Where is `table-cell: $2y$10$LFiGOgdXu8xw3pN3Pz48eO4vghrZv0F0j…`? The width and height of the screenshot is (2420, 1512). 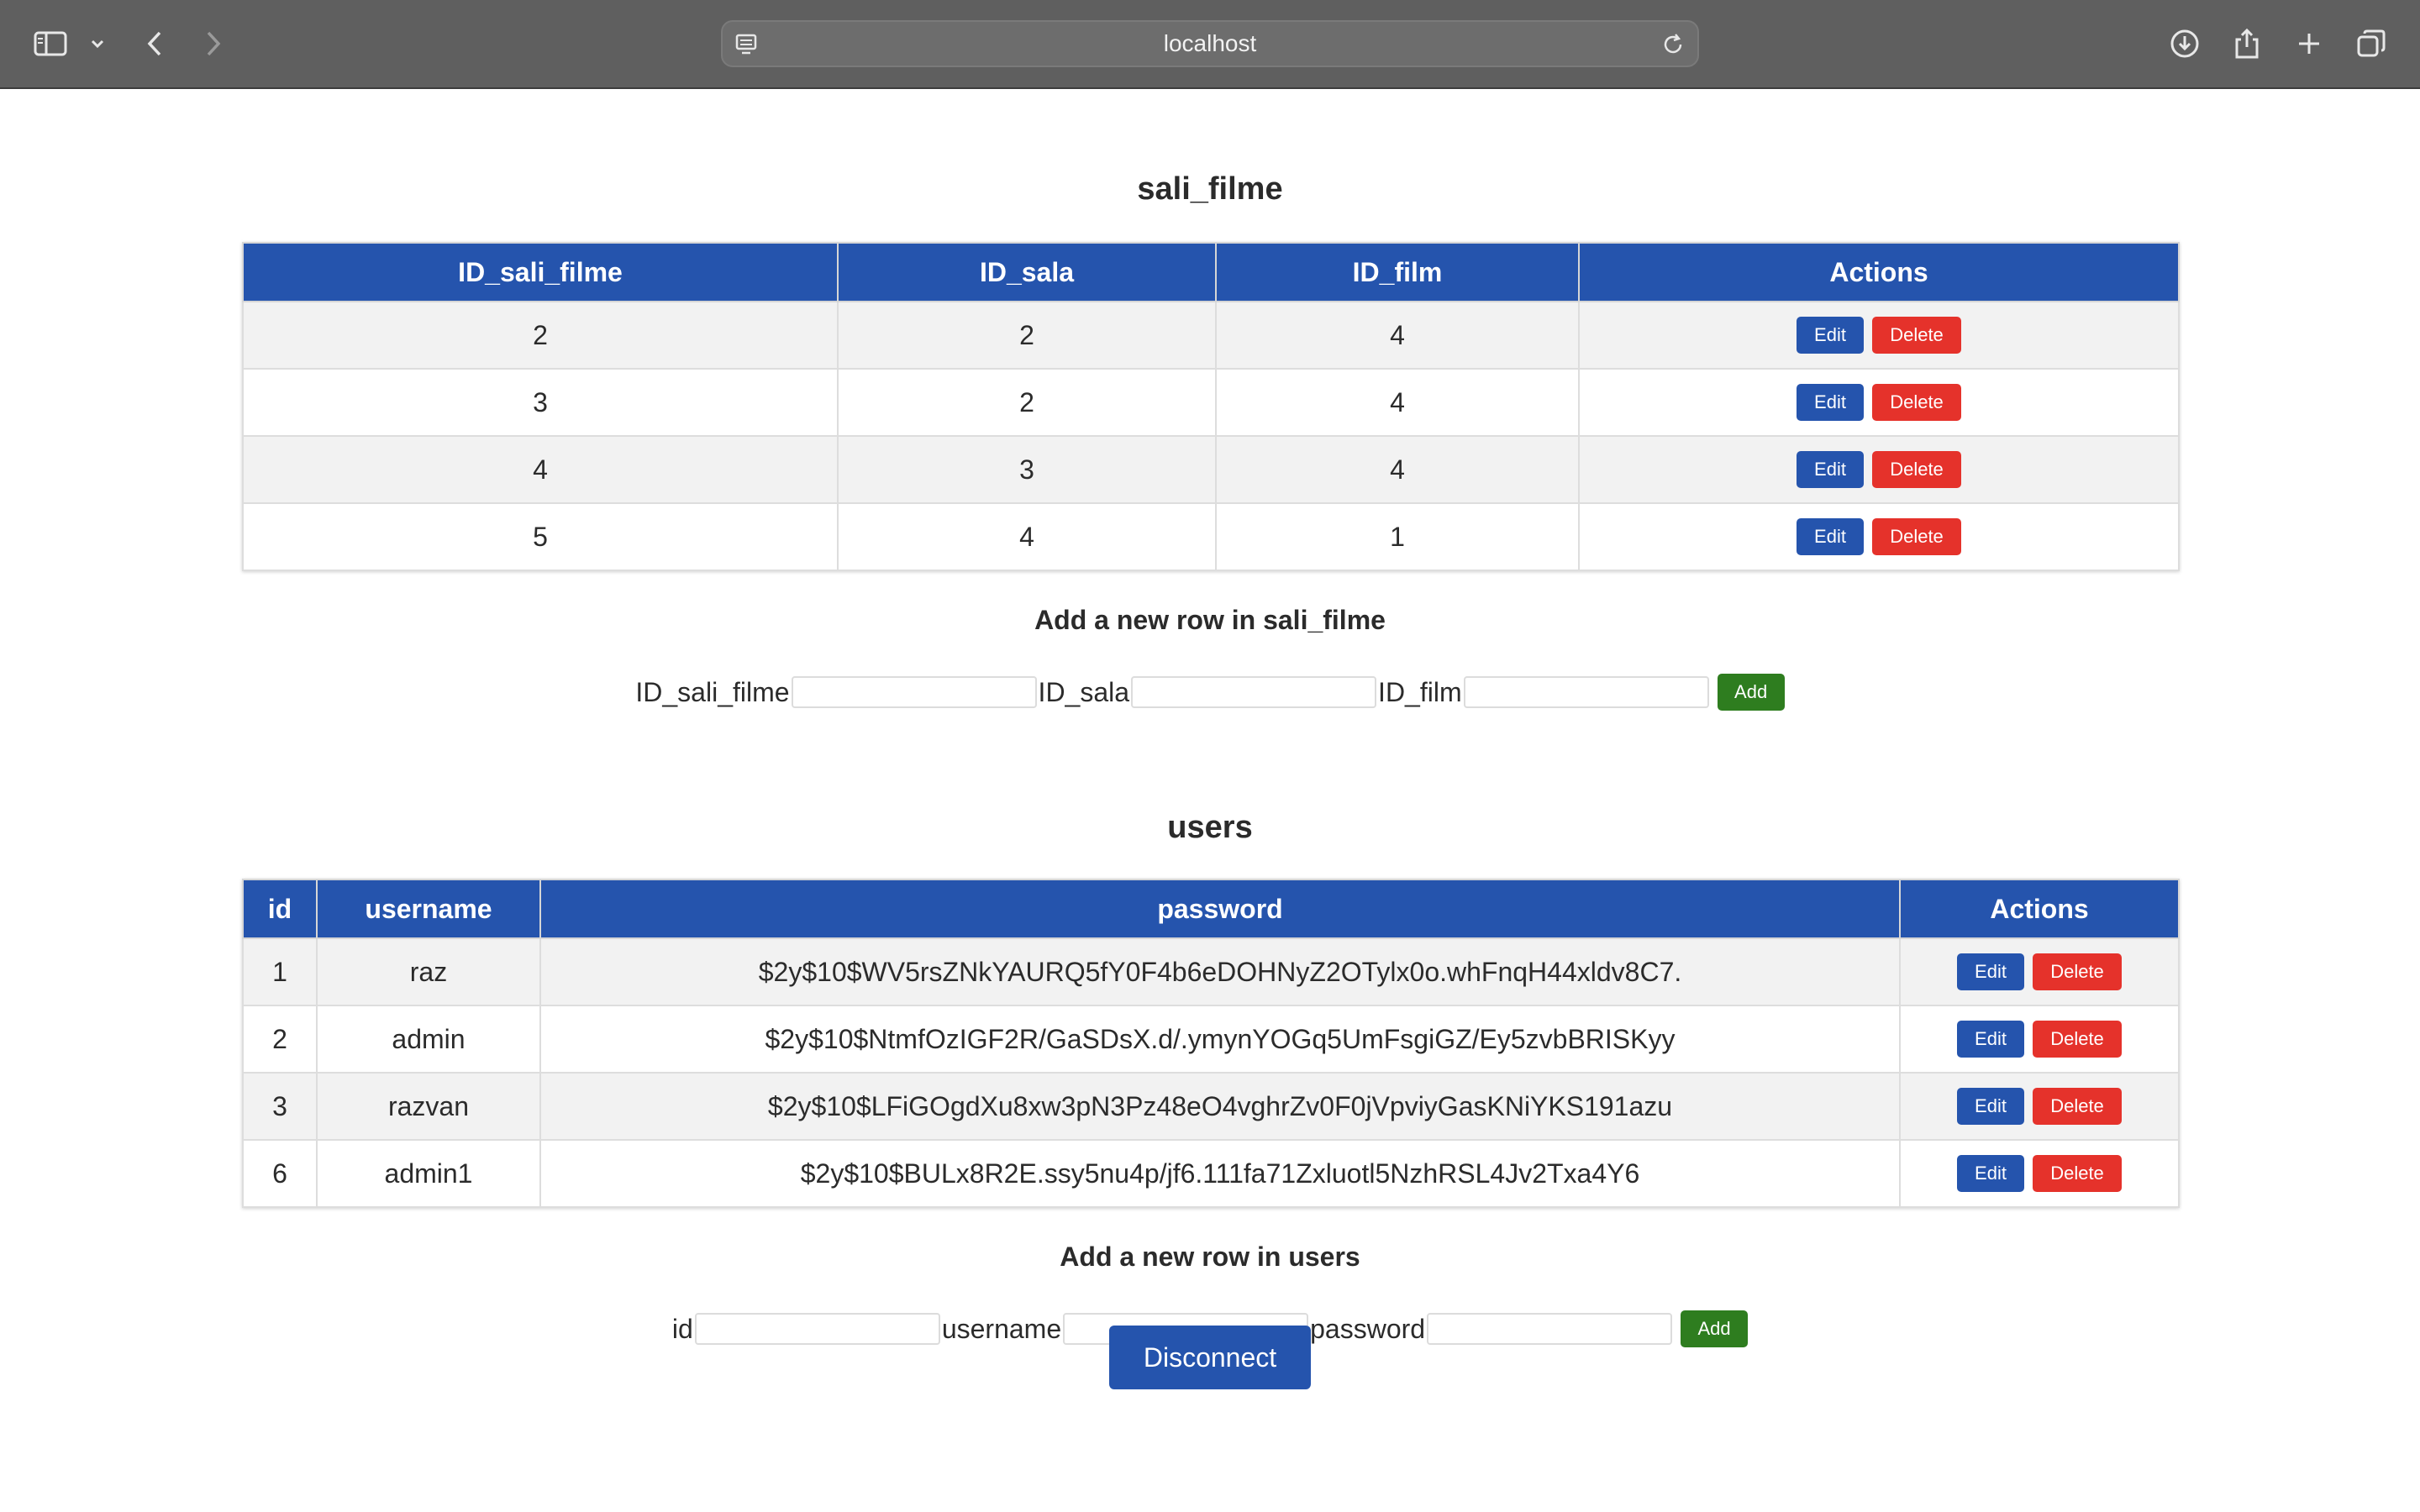 table-cell: $2y$10$LFiGOgdXu8xw3pN3Pz48eO4vghrZv0F0j… is located at coordinates (1220, 1106).